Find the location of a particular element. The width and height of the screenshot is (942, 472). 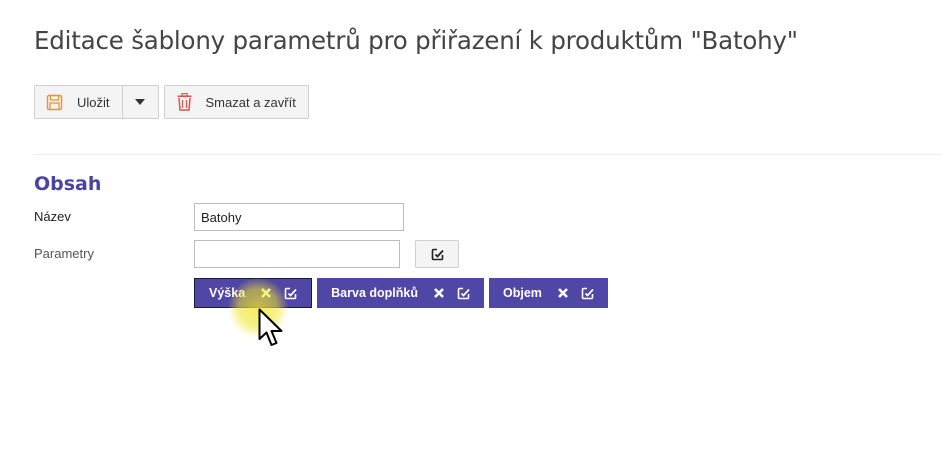

name-label: Název is located at coordinates (52, 216).